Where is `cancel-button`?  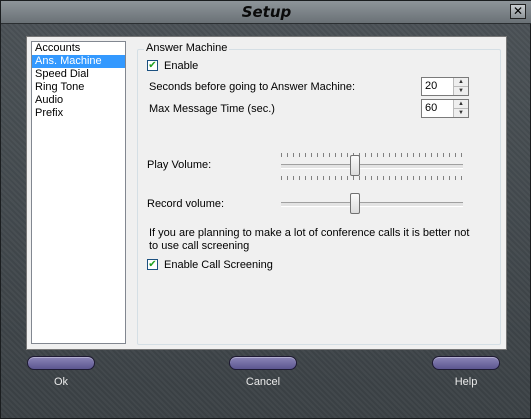 cancel-button is located at coordinates (263, 363).